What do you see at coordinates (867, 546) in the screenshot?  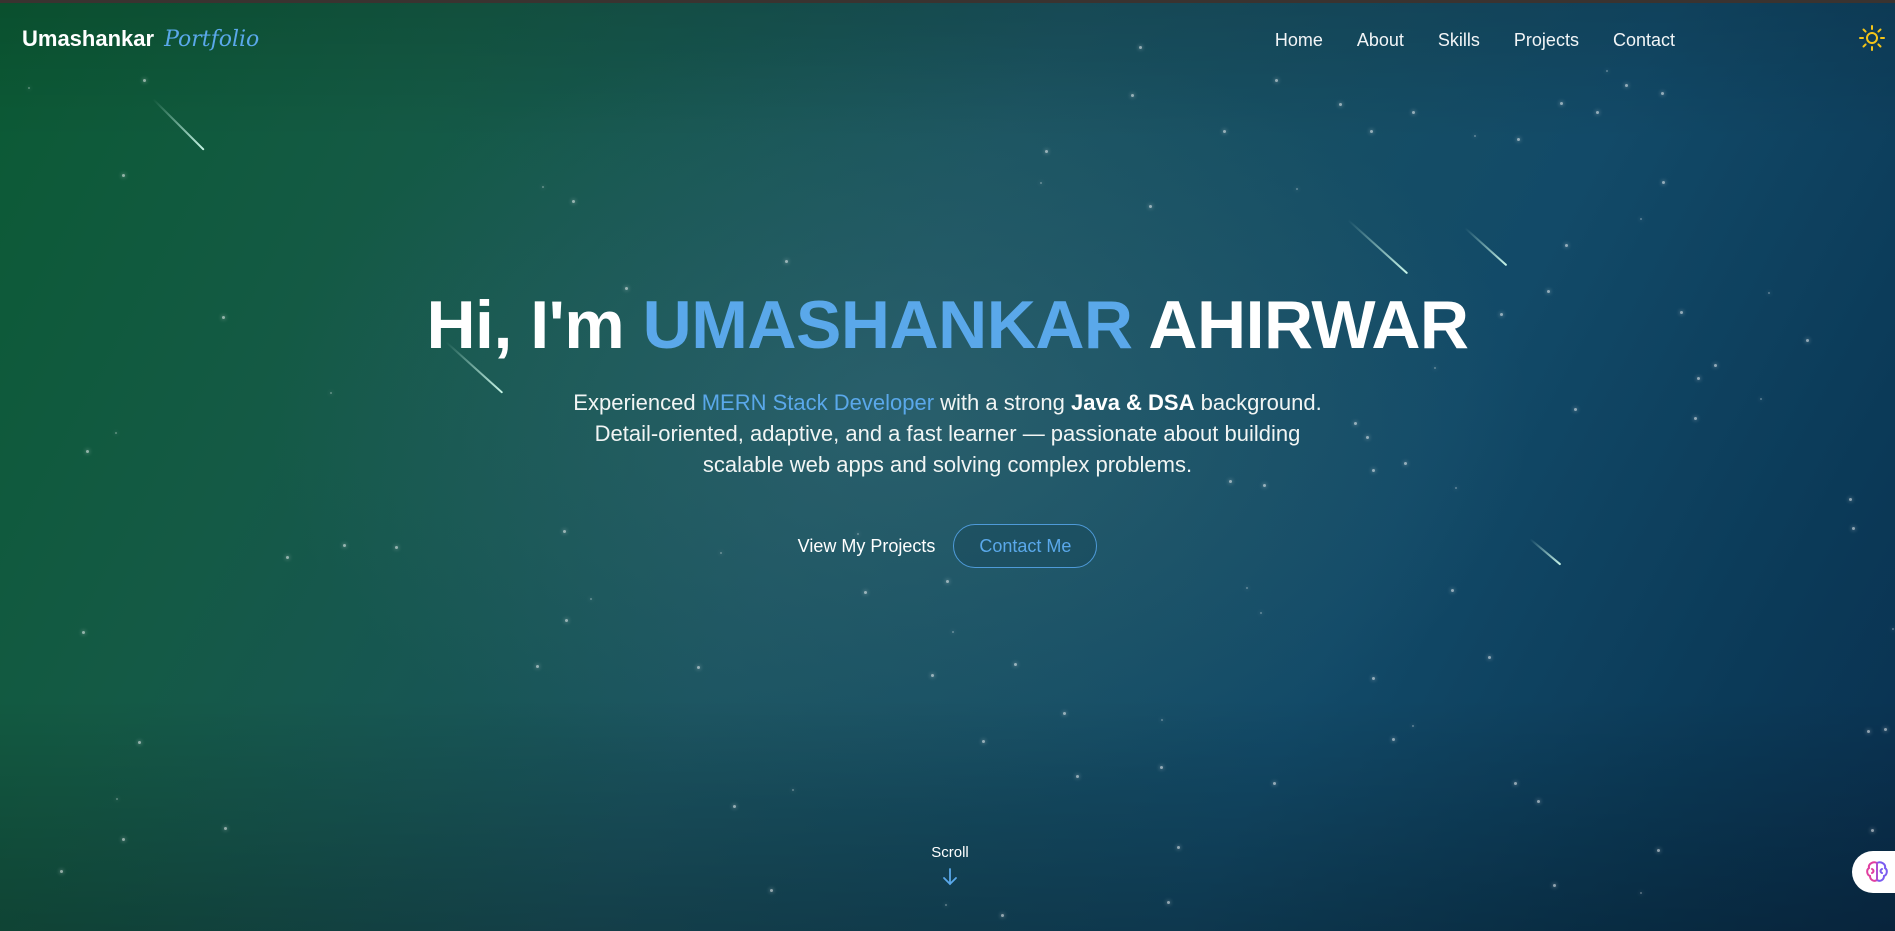 I see `view-projects-button: View My Projects` at bounding box center [867, 546].